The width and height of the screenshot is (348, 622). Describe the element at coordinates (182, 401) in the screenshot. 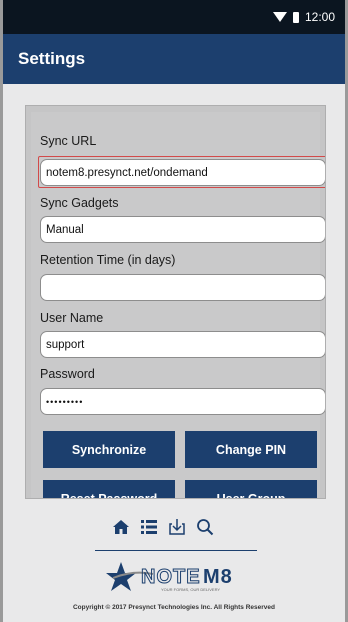

I see `password-input: •••••••••` at that location.